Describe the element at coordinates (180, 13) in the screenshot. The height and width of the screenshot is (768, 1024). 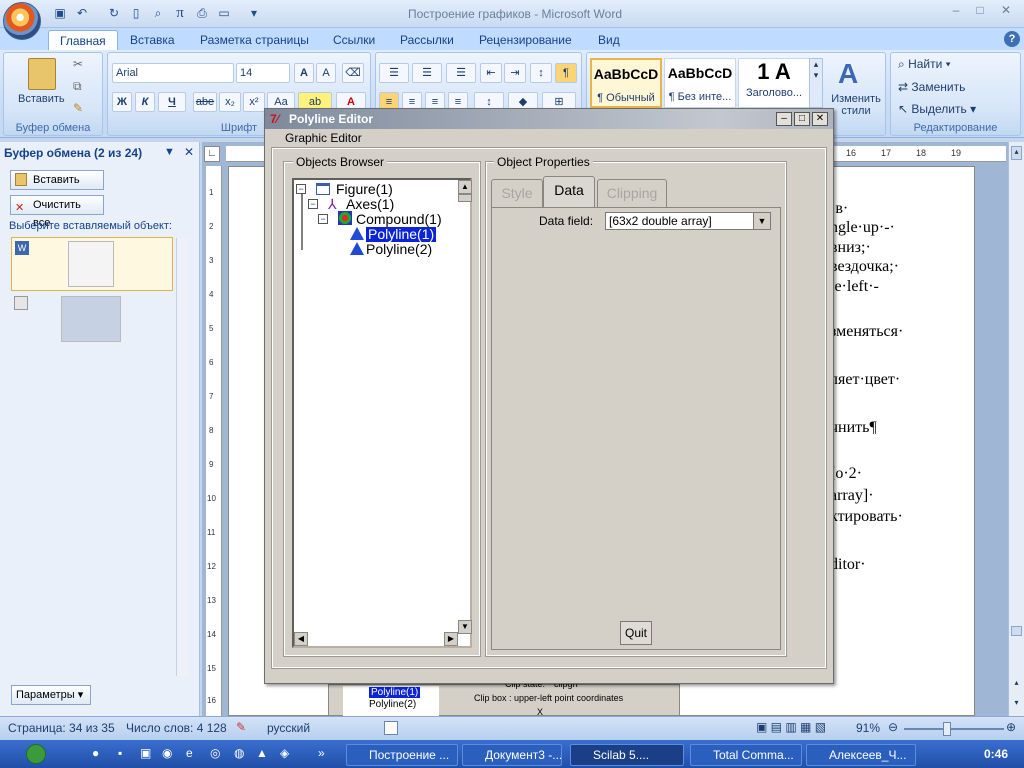
I see `pi-icon: π` at that location.